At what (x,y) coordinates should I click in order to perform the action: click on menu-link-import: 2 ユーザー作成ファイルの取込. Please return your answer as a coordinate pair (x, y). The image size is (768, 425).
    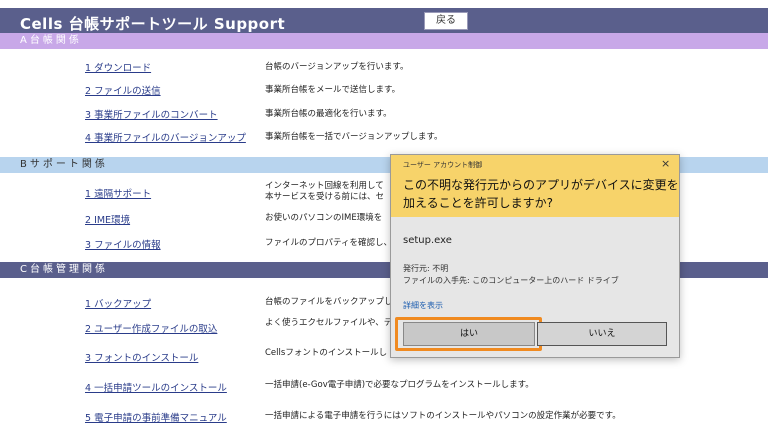
    Looking at the image, I should click on (151, 328).